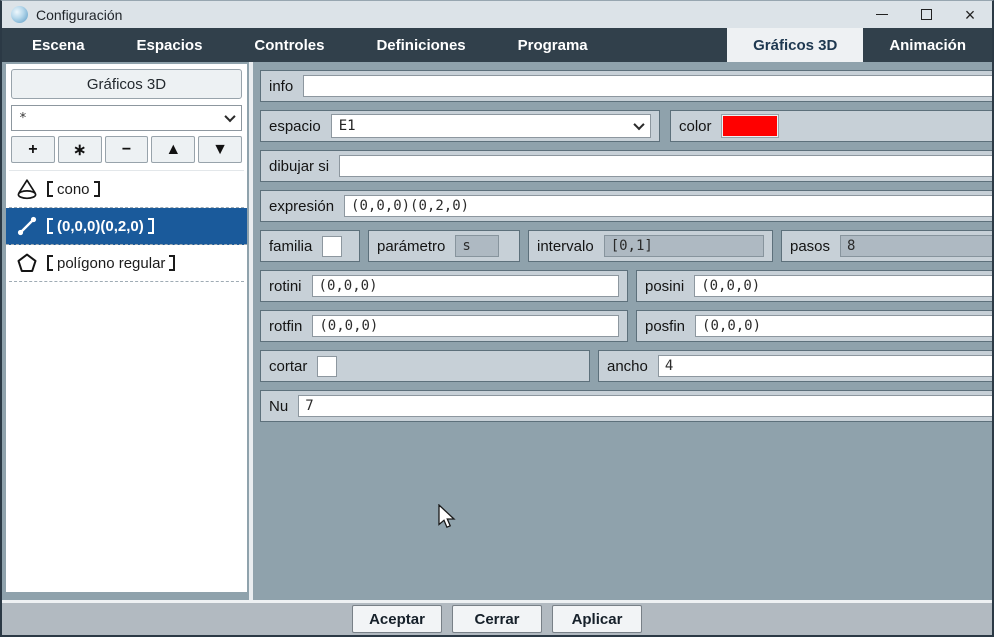 Image resolution: width=994 pixels, height=637 pixels. What do you see at coordinates (23, 118) in the screenshot?
I see `objects-filter-value: *` at bounding box center [23, 118].